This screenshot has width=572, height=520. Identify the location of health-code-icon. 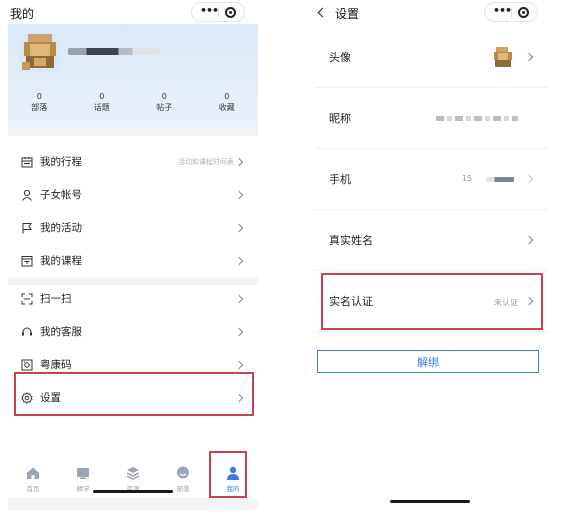
(27, 365).